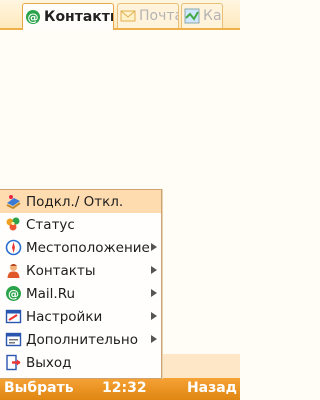  What do you see at coordinates (39, 388) in the screenshot?
I see `select-softkey: Выбрать` at bounding box center [39, 388].